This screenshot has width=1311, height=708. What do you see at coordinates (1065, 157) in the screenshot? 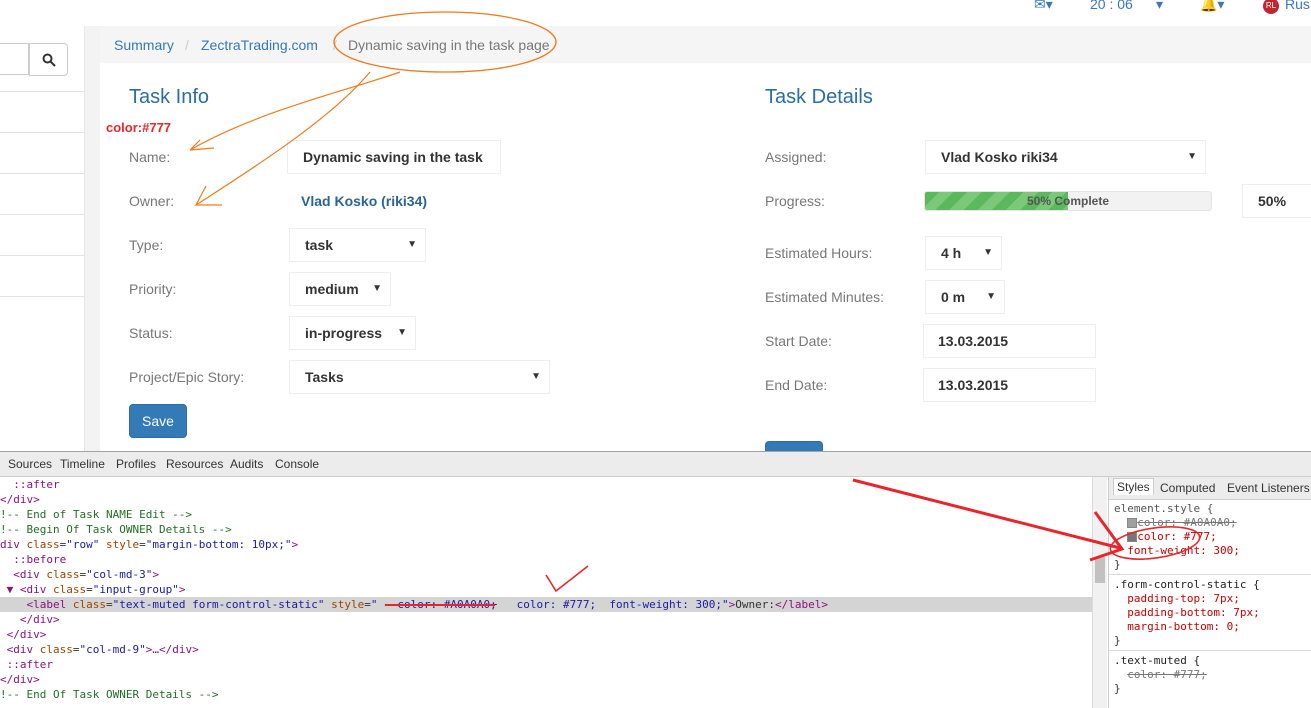
I see `assigned-select: Vlad Kosko riki34 ▼` at bounding box center [1065, 157].